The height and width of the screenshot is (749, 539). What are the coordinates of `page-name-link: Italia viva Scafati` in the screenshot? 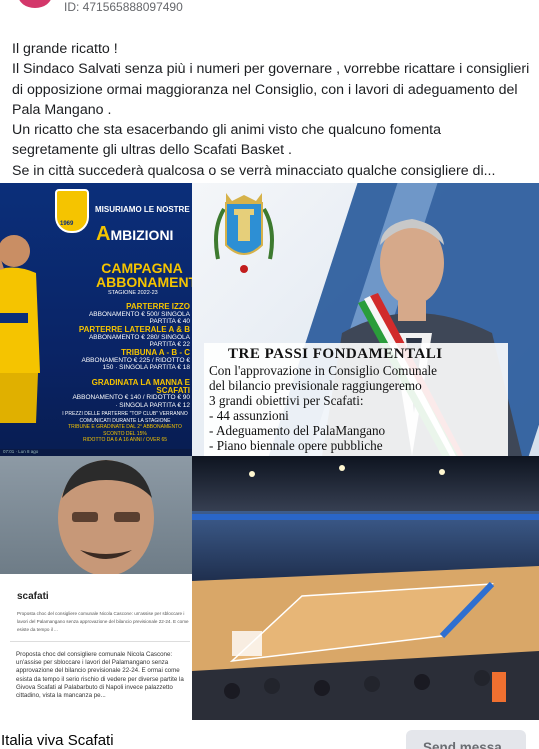 It's located at (57, 740).